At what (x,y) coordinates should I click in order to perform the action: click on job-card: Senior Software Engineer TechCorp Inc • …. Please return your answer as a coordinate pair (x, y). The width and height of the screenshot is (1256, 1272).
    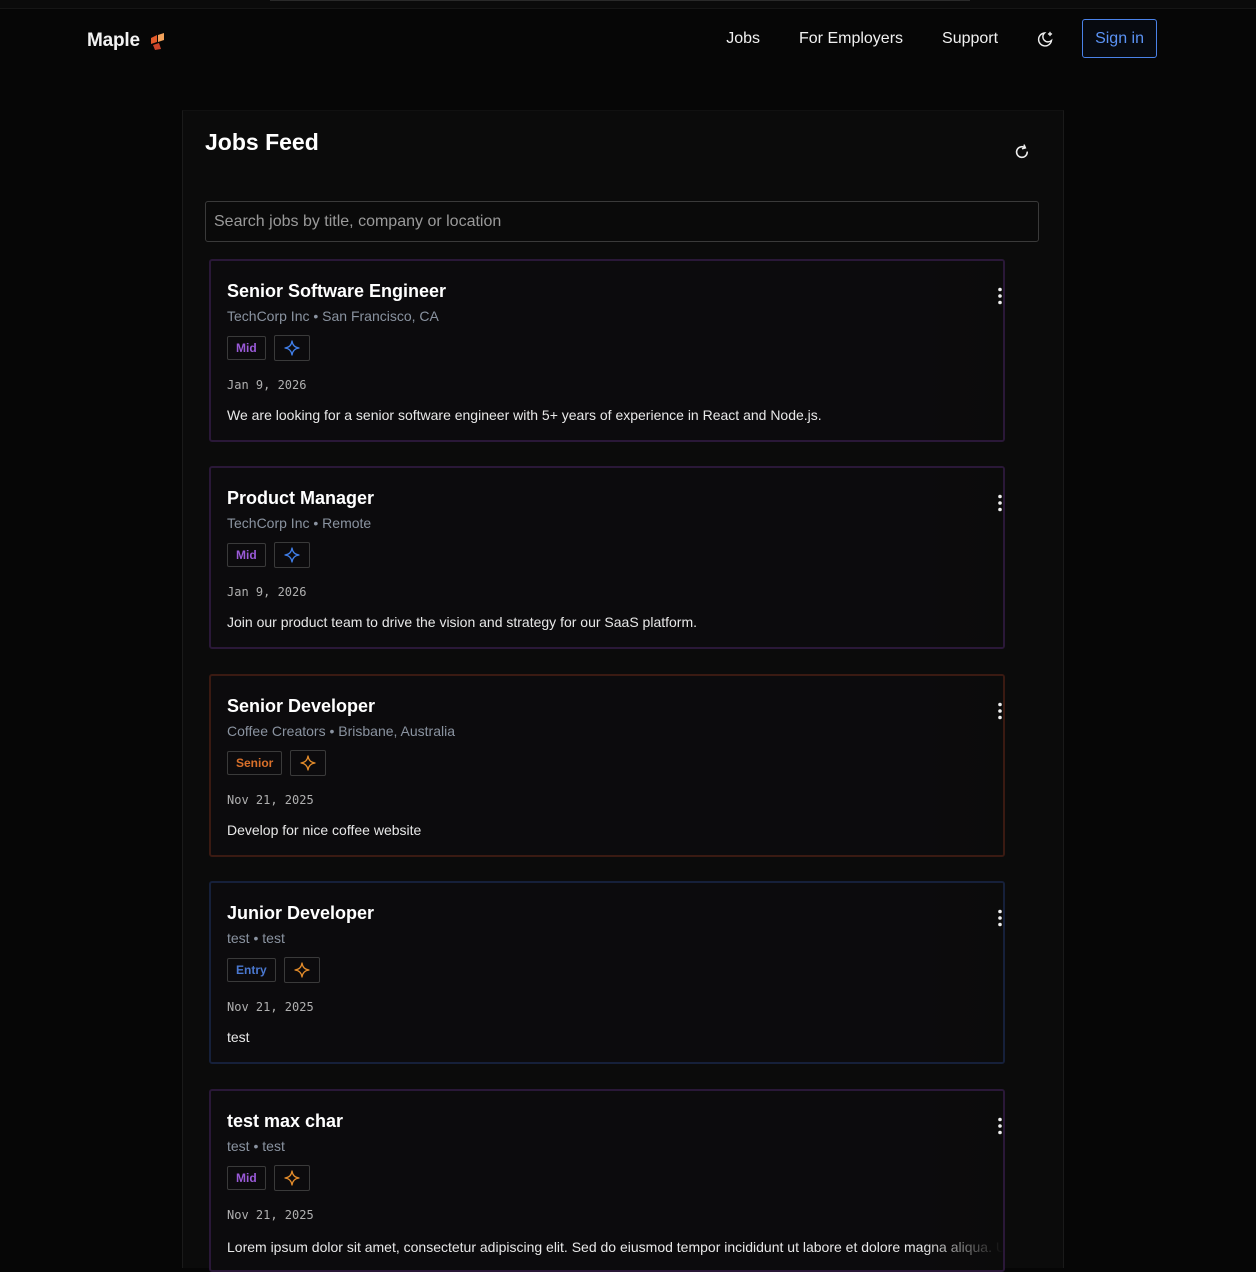
    Looking at the image, I should click on (607, 350).